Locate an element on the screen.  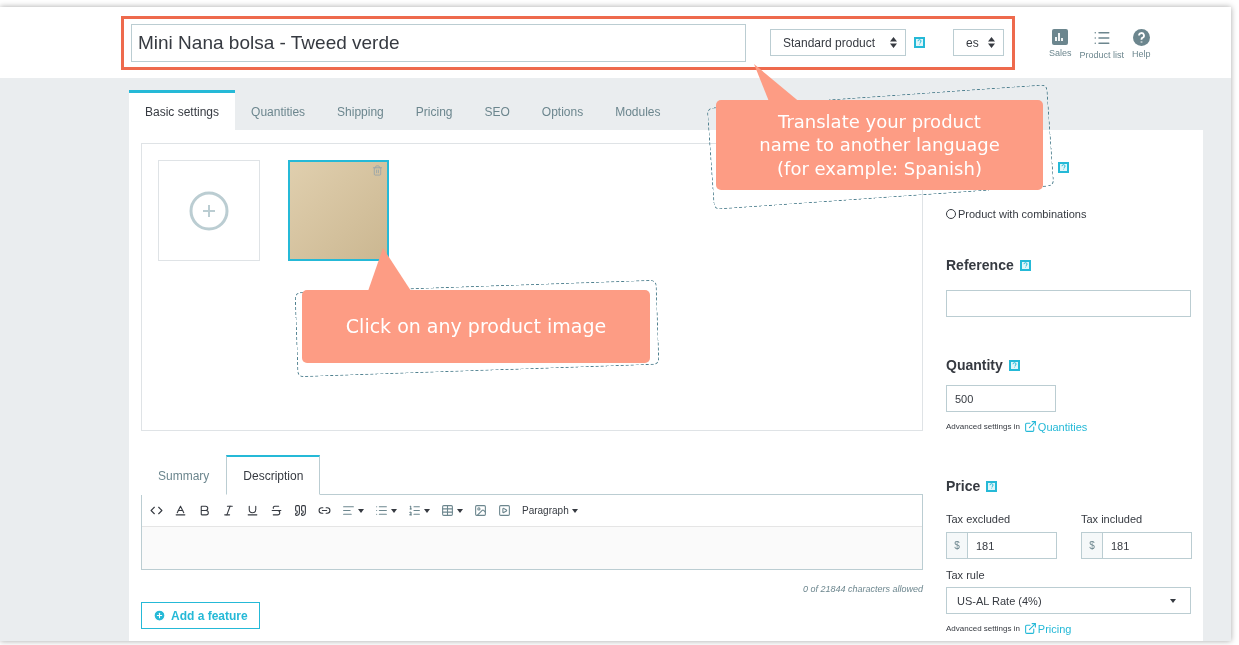
product-name-field: Mini Nana bolsa - Tweed verde is located at coordinates (438, 42).